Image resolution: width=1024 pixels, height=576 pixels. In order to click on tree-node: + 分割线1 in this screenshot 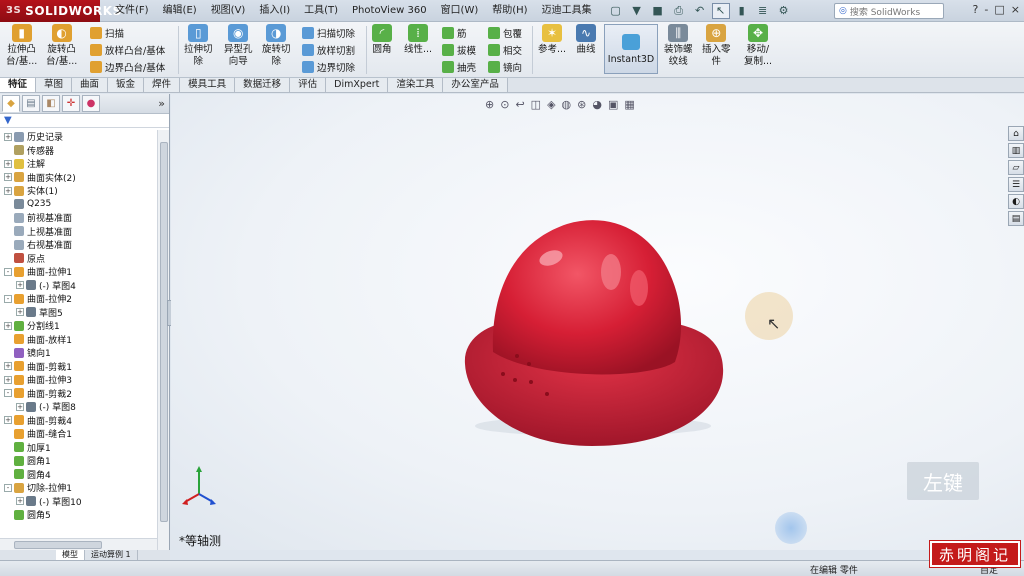, I will do `click(78, 326)`.